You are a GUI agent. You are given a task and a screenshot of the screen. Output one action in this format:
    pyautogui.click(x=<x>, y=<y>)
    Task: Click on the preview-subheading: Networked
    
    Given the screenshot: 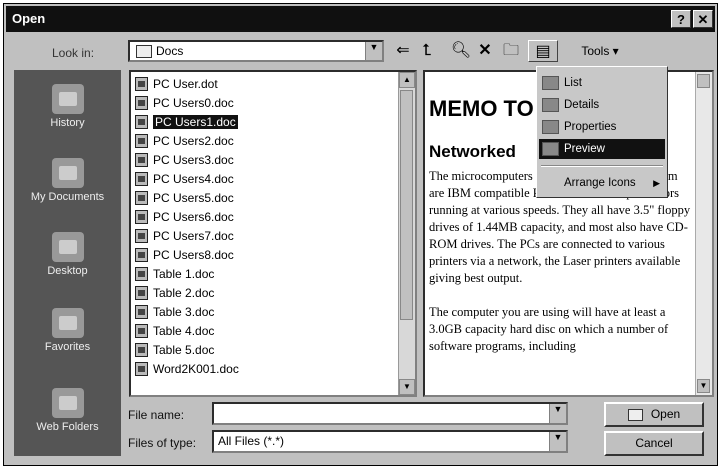 What is the action you would take?
    pyautogui.click(x=472, y=151)
    